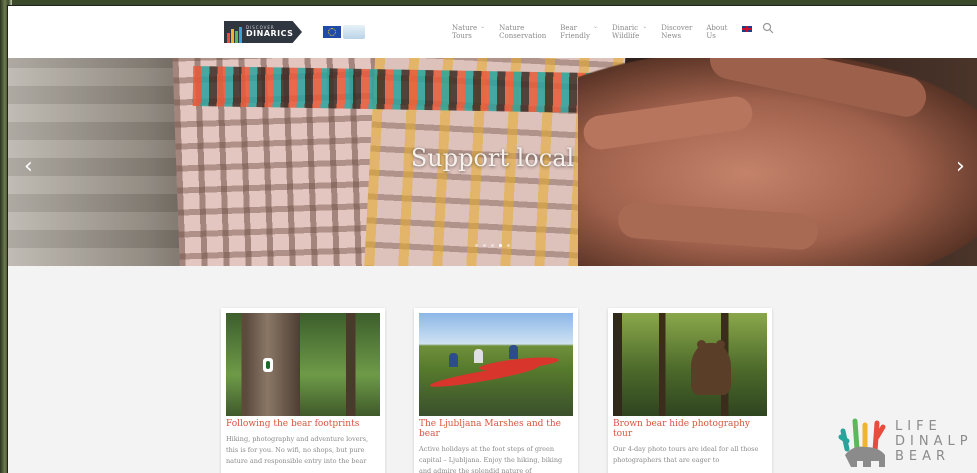  Describe the element at coordinates (676, 32) in the screenshot. I see `nav-item-discover-news: Discover News` at that location.